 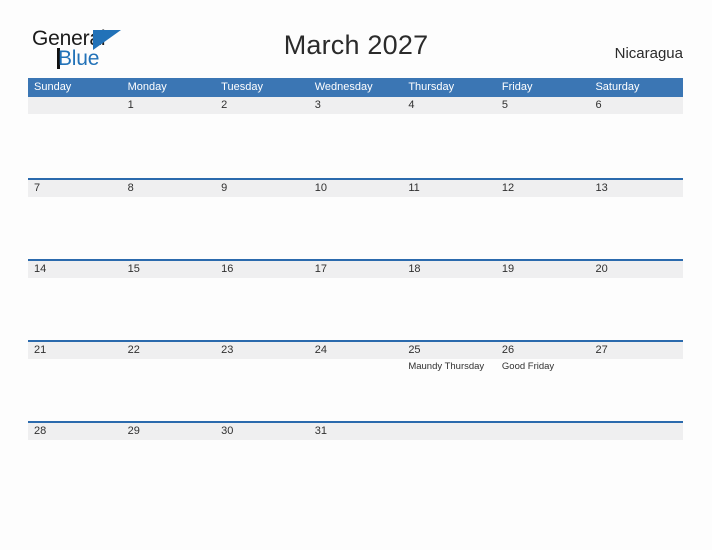 I want to click on day-number: 3, so click(x=317, y=105).